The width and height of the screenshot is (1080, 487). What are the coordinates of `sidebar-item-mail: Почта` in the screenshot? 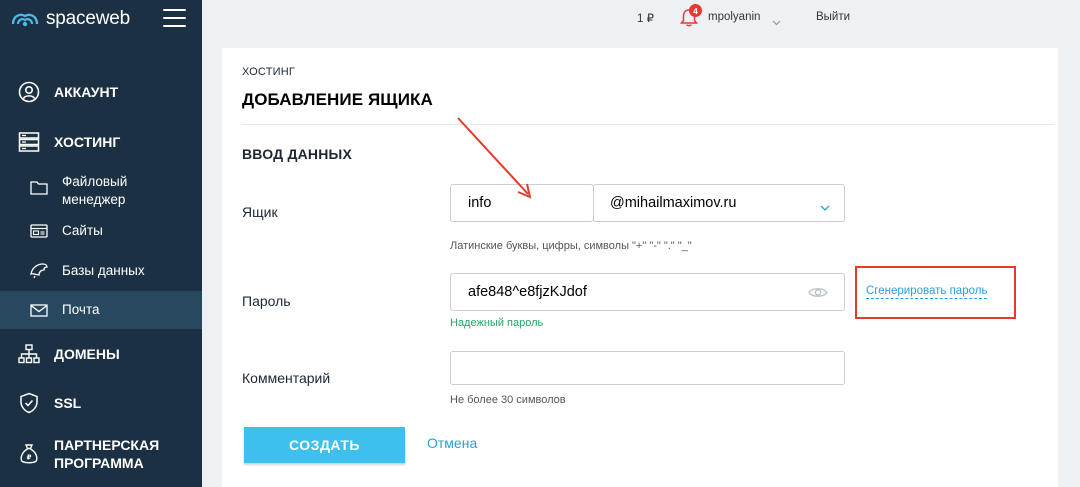 It's located at (101, 310).